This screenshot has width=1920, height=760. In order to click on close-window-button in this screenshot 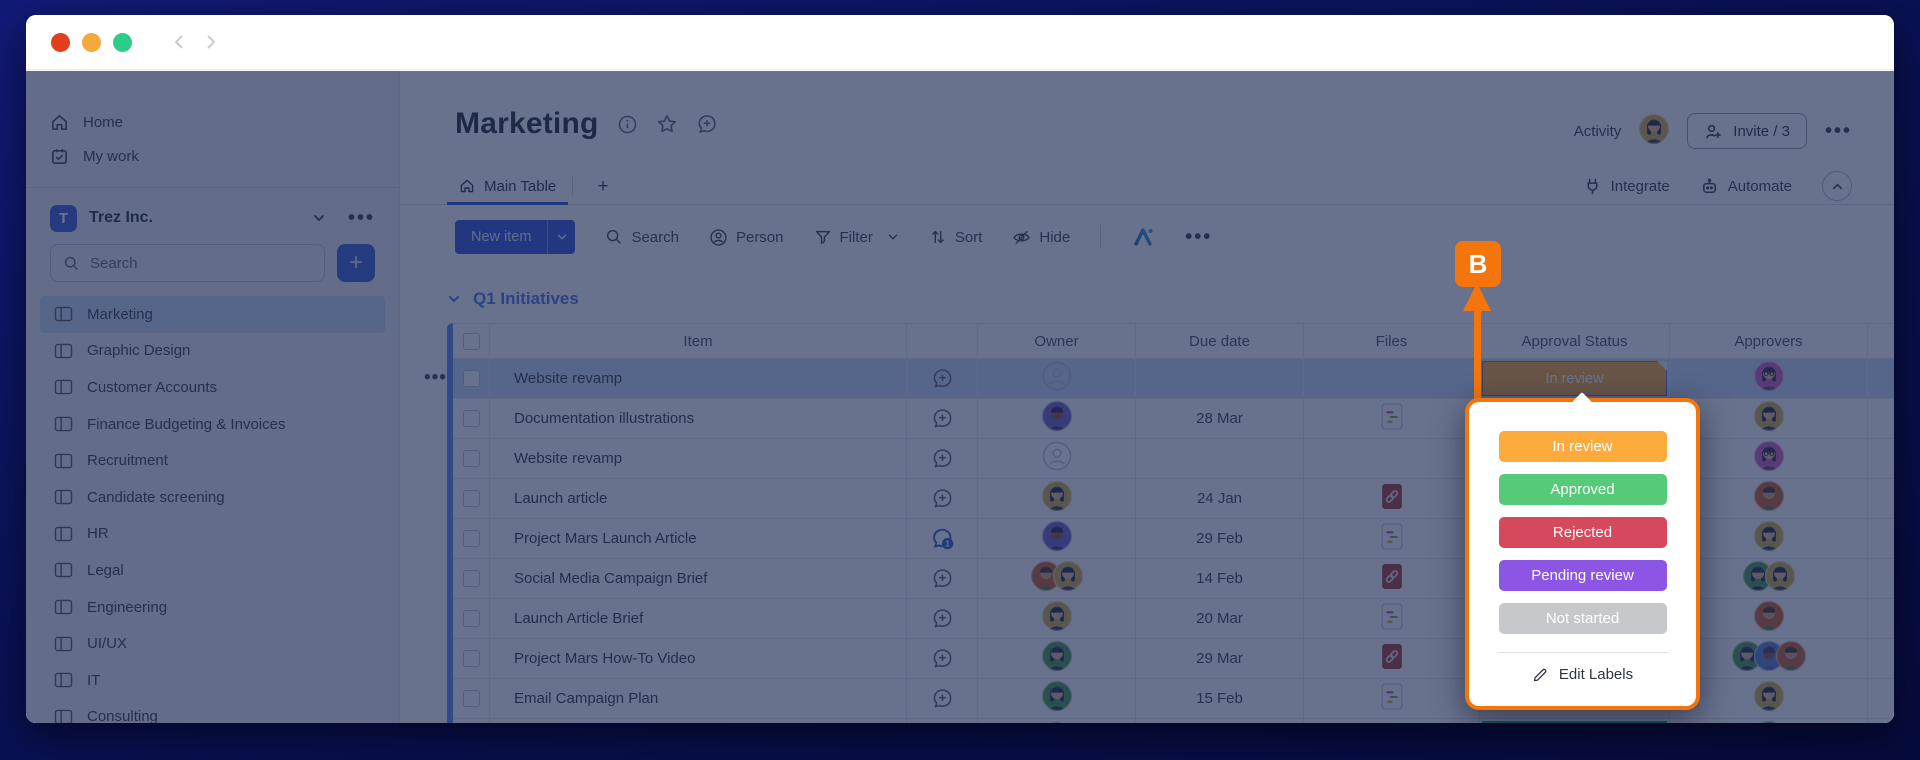, I will do `click(60, 42)`.